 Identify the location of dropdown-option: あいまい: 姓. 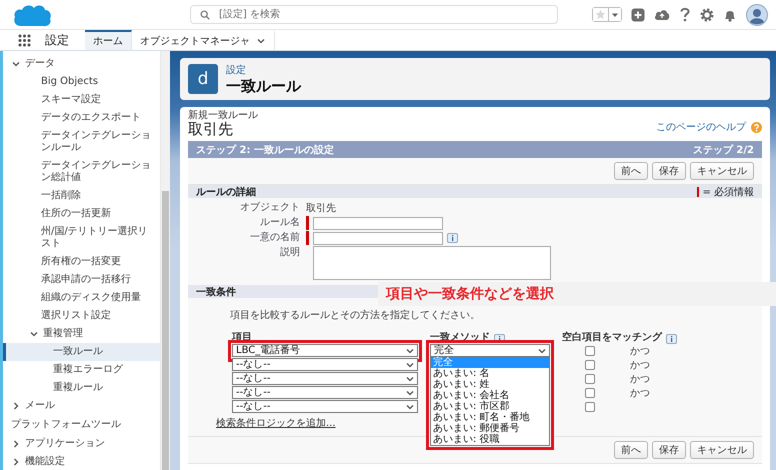
(490, 384).